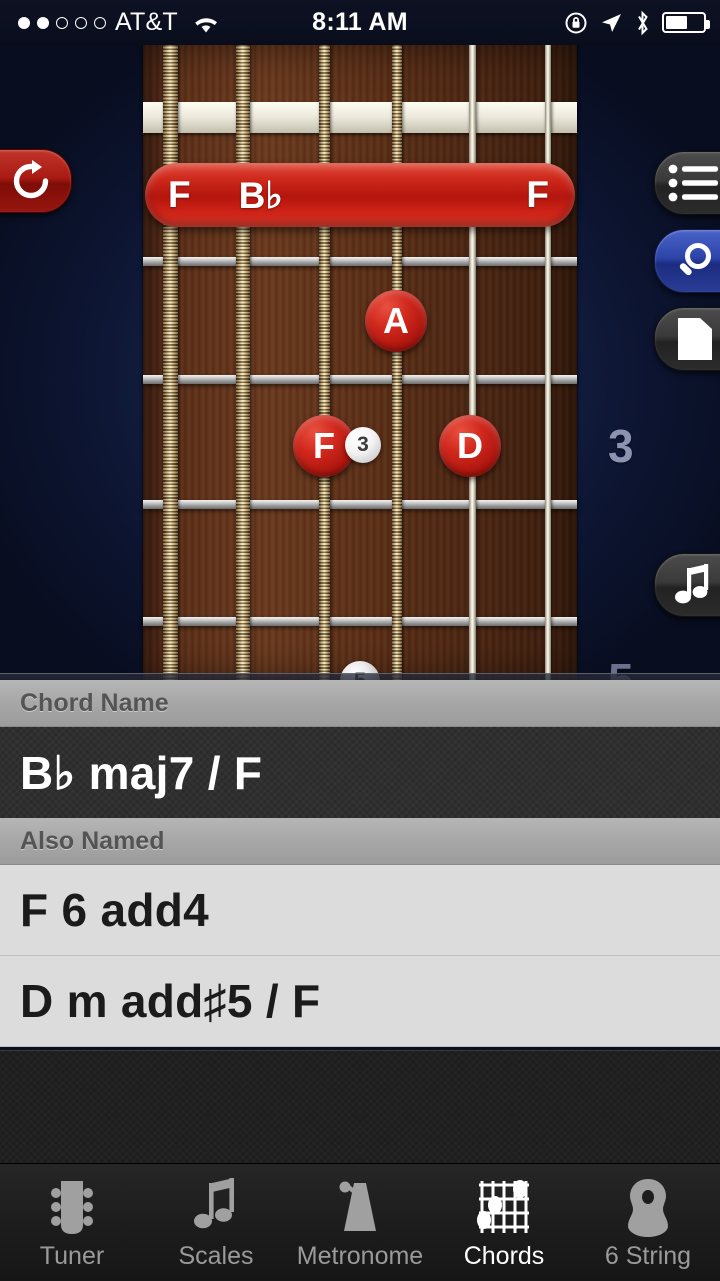 This screenshot has width=720, height=1281. What do you see at coordinates (695, 339) in the screenshot?
I see `page-icon` at bounding box center [695, 339].